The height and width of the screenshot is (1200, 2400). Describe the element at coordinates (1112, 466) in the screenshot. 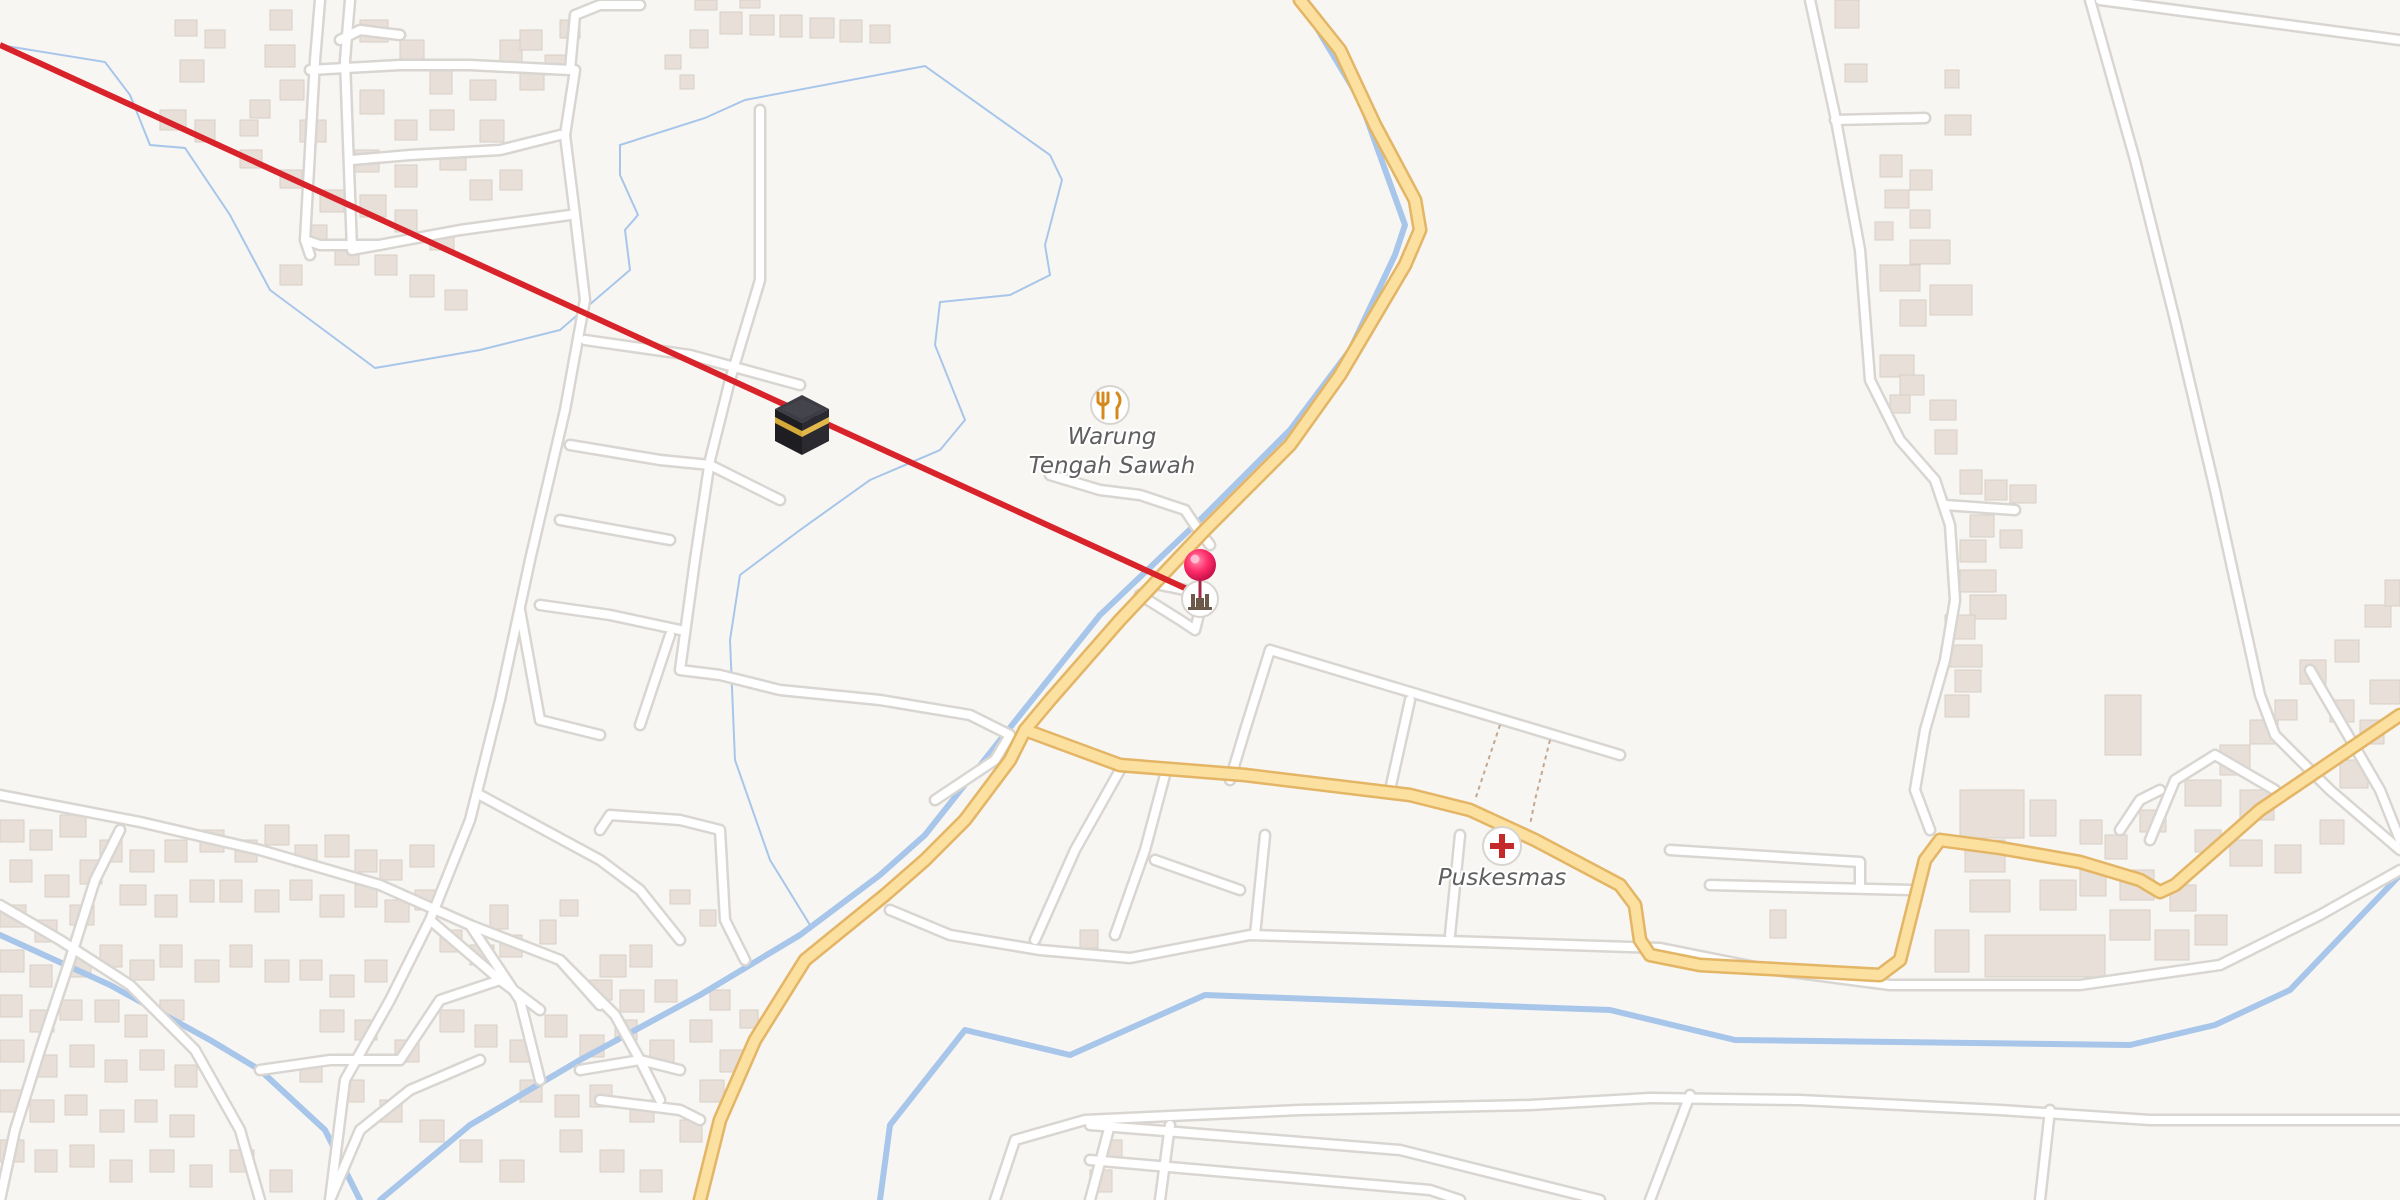

I see `restaurant-label-line2: Tengah Sawah` at that location.